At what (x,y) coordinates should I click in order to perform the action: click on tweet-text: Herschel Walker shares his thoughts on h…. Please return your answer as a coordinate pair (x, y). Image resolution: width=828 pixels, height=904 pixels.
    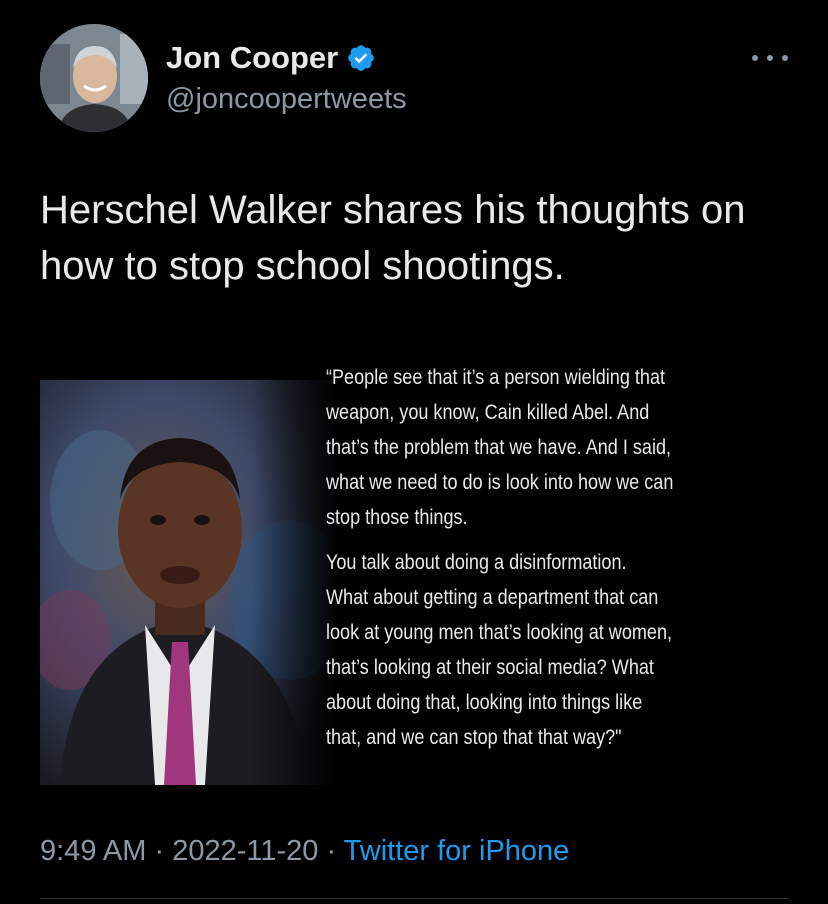
    Looking at the image, I should click on (393, 238).